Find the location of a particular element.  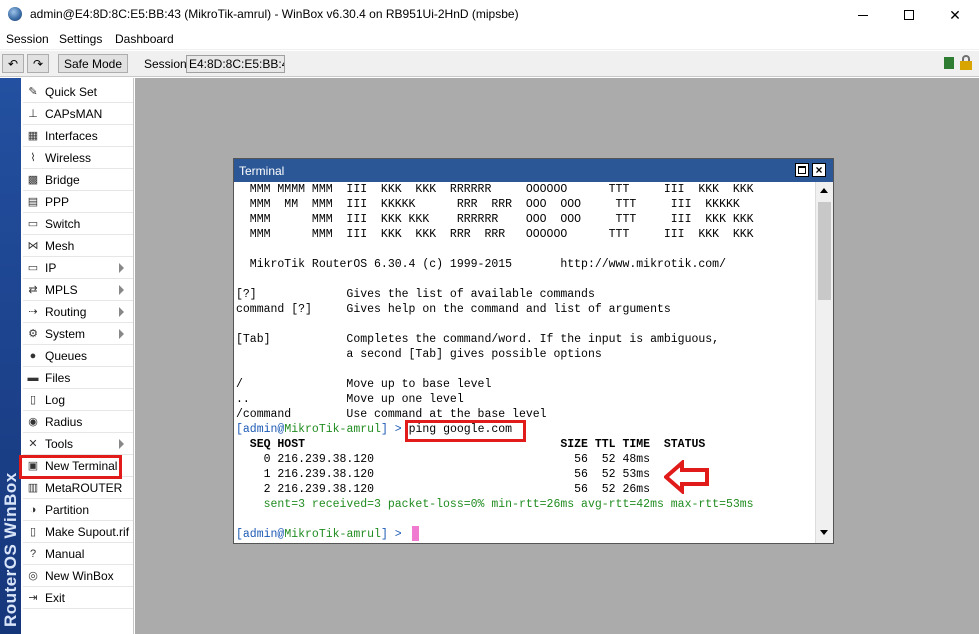

capsman-icon: ⊥ is located at coordinates (33, 114).